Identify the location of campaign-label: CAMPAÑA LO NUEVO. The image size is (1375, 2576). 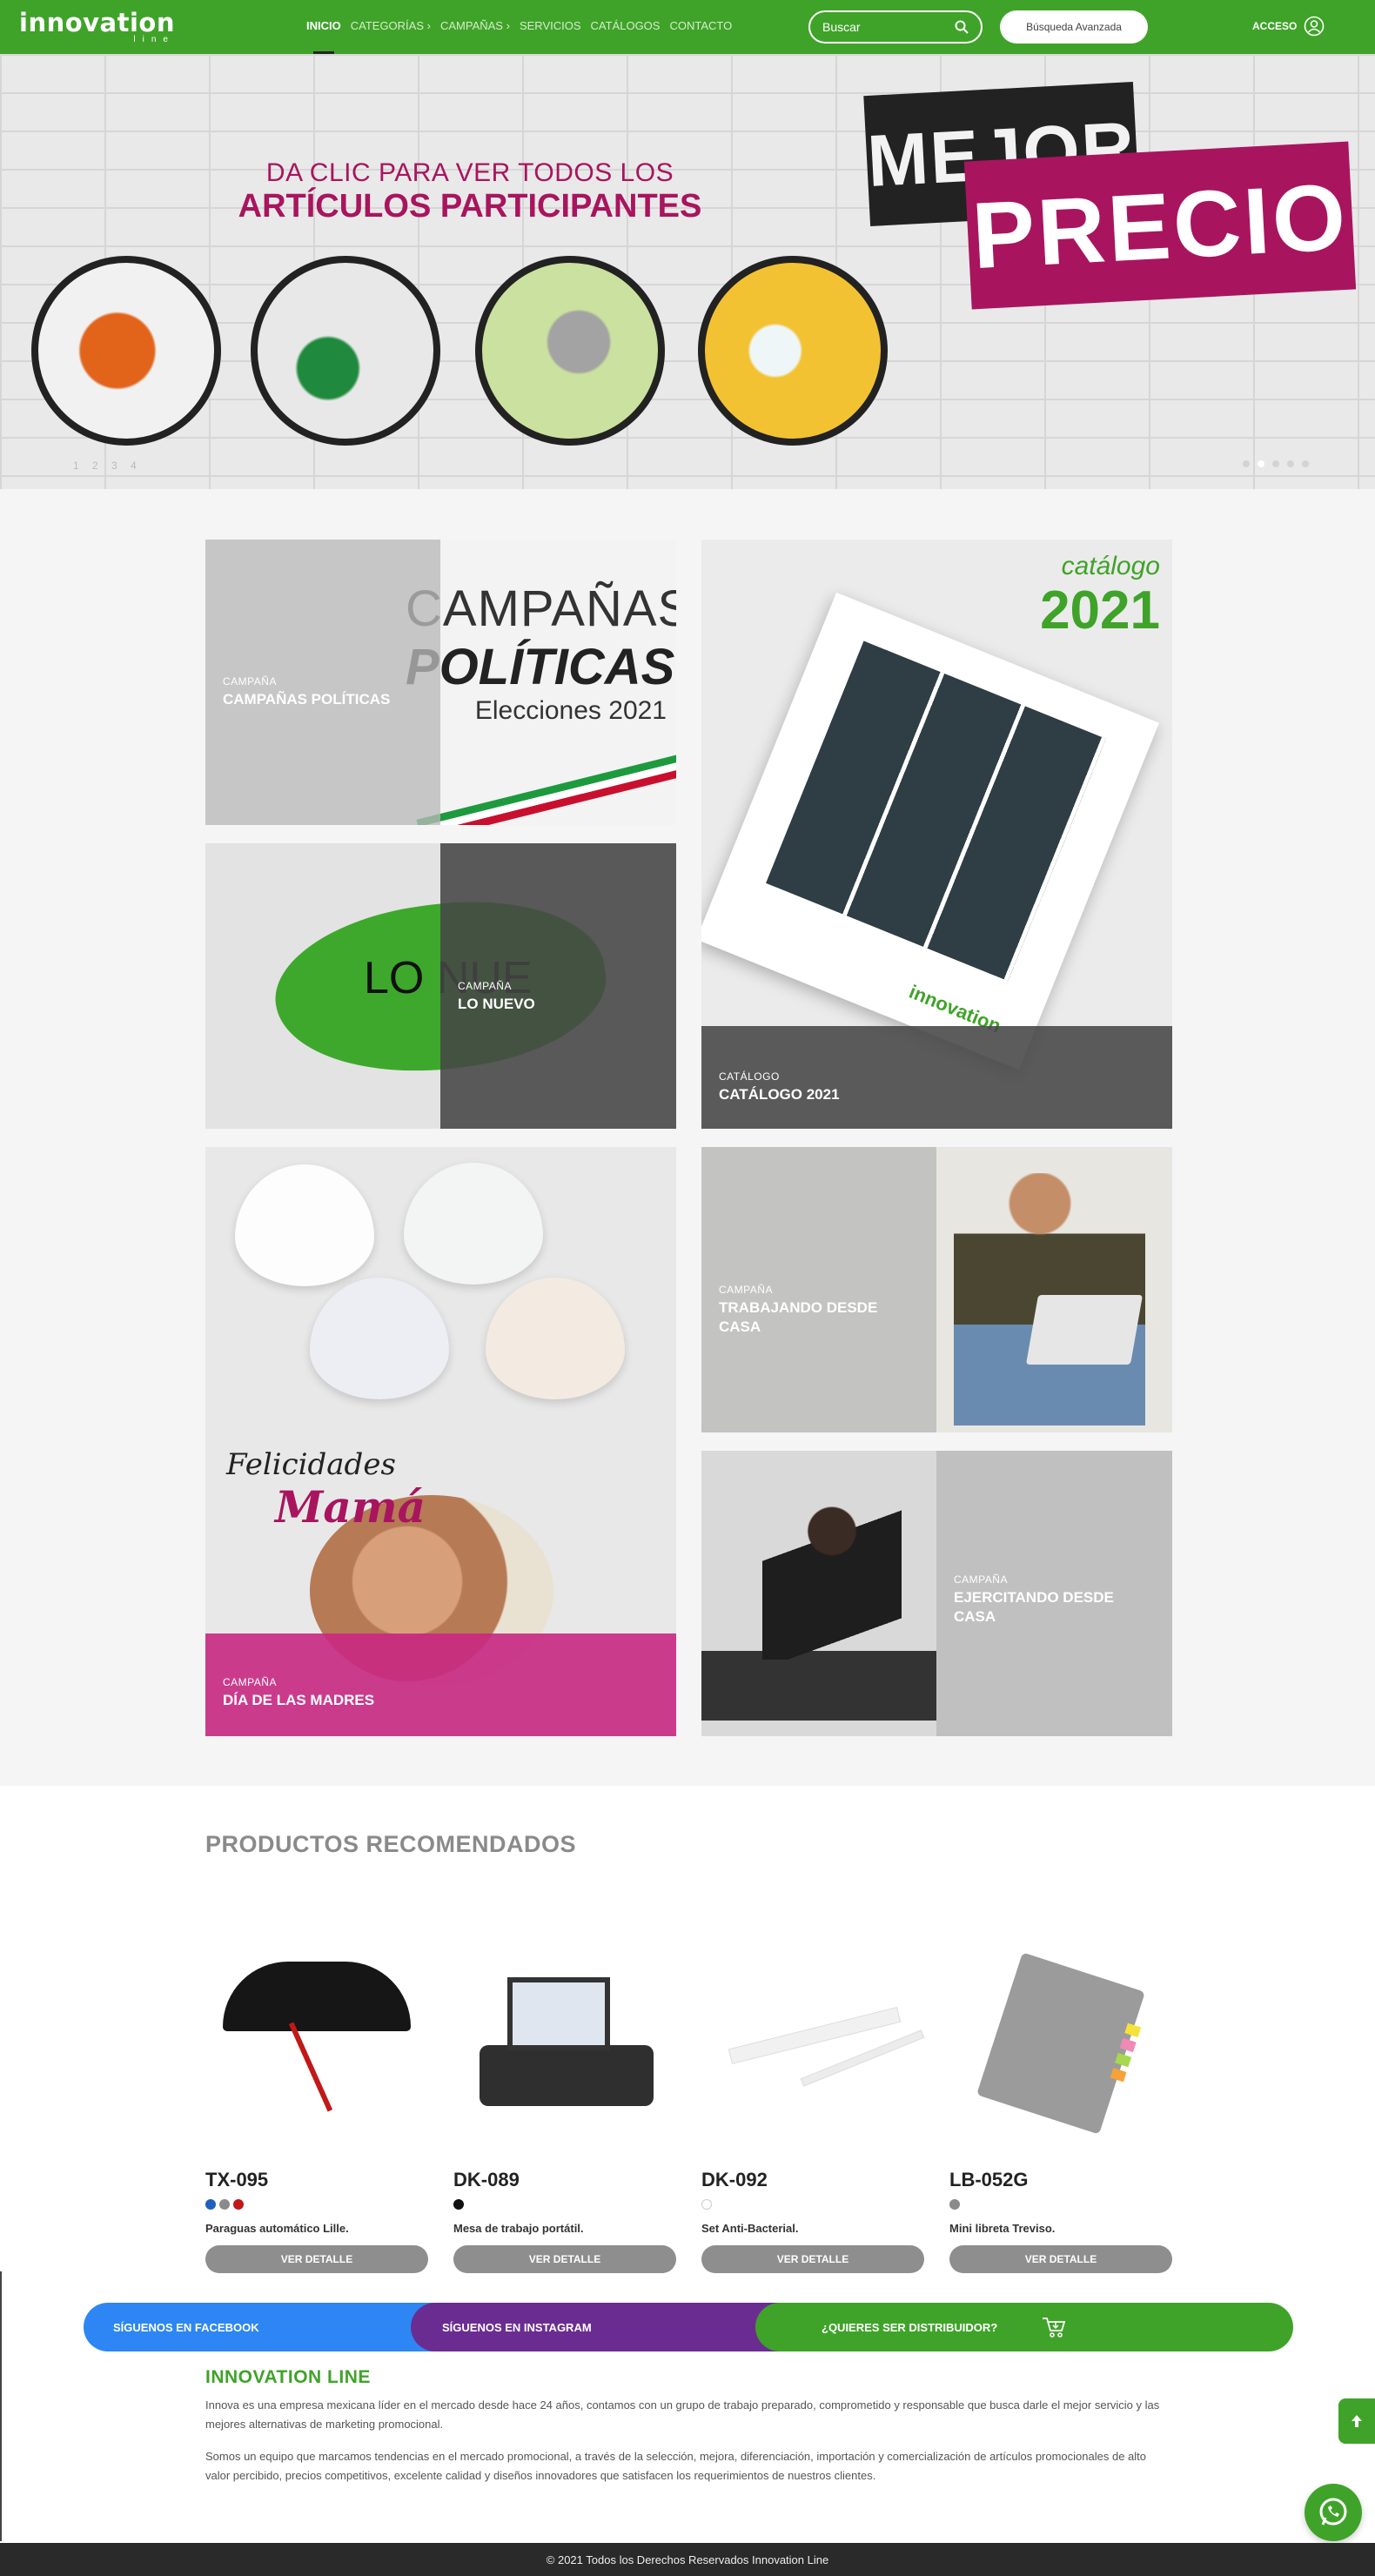
(497, 997).